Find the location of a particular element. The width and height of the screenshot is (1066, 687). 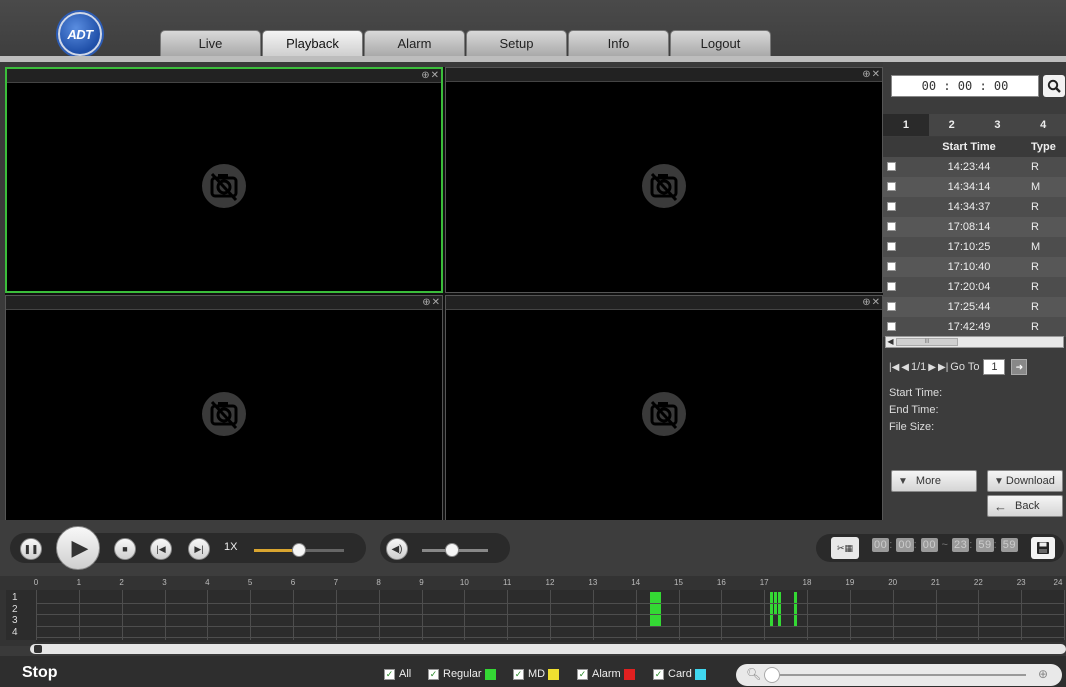

legend-filter-md: ✓ MD is located at coordinates (536, 674).